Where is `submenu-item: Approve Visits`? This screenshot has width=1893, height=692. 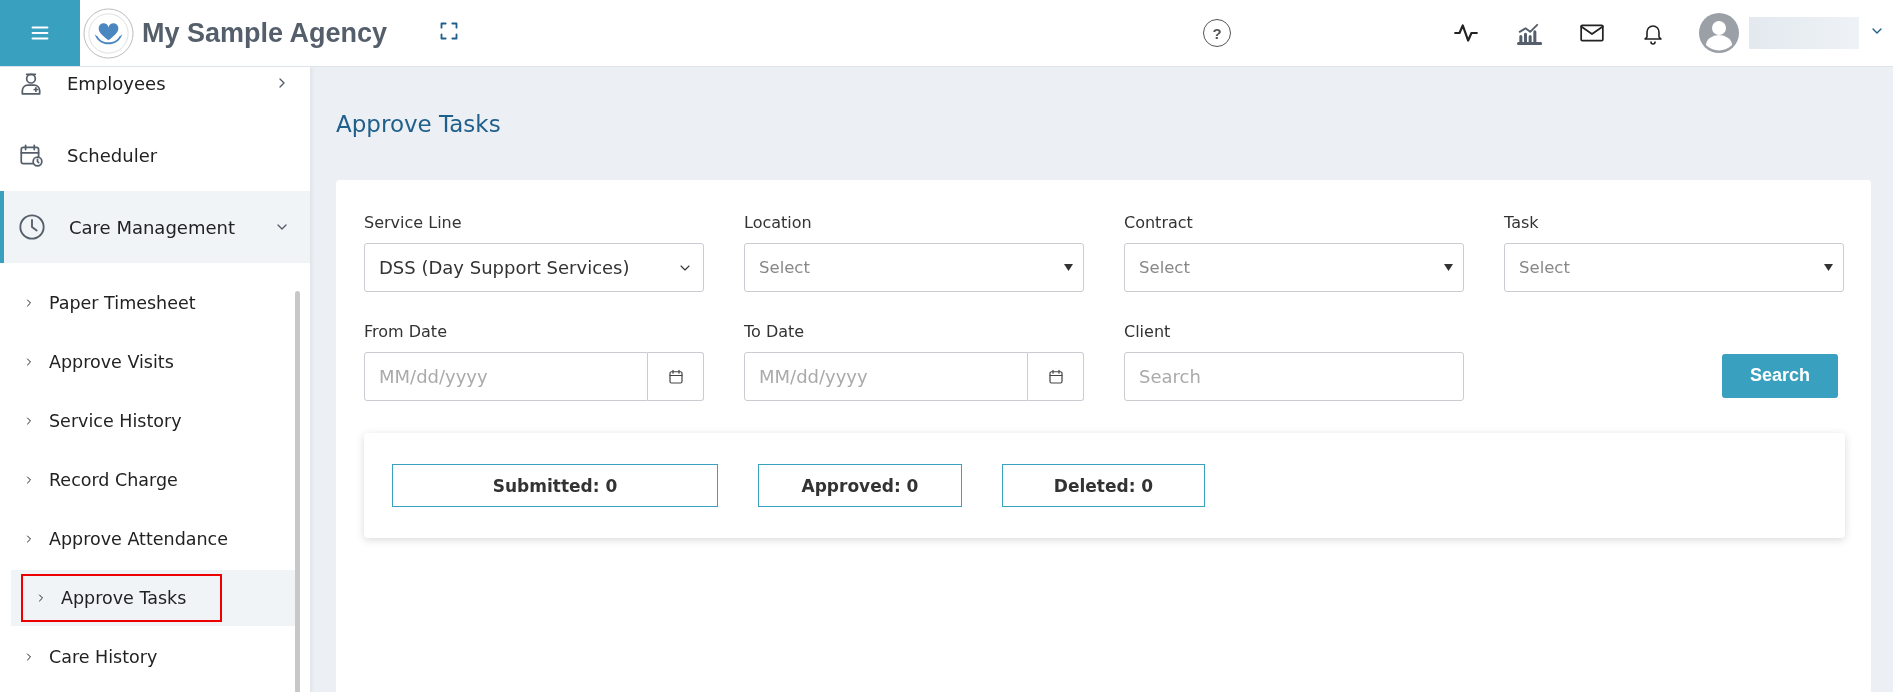
submenu-item: Approve Visits is located at coordinates (154, 362).